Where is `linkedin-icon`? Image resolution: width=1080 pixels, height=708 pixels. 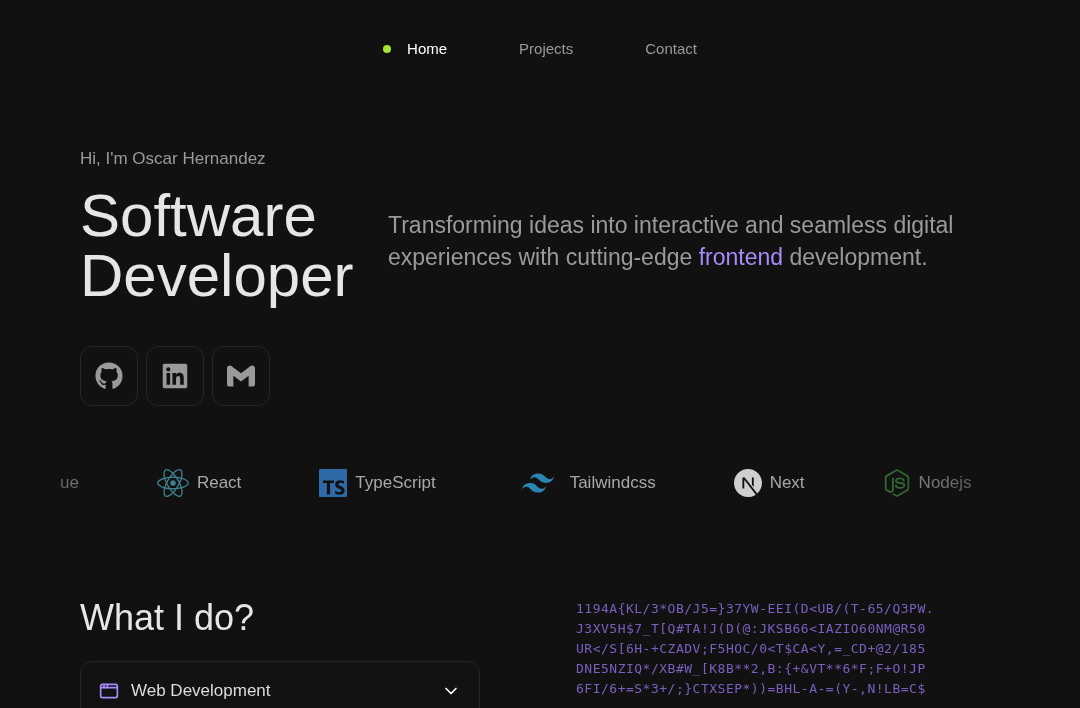 linkedin-icon is located at coordinates (175, 375).